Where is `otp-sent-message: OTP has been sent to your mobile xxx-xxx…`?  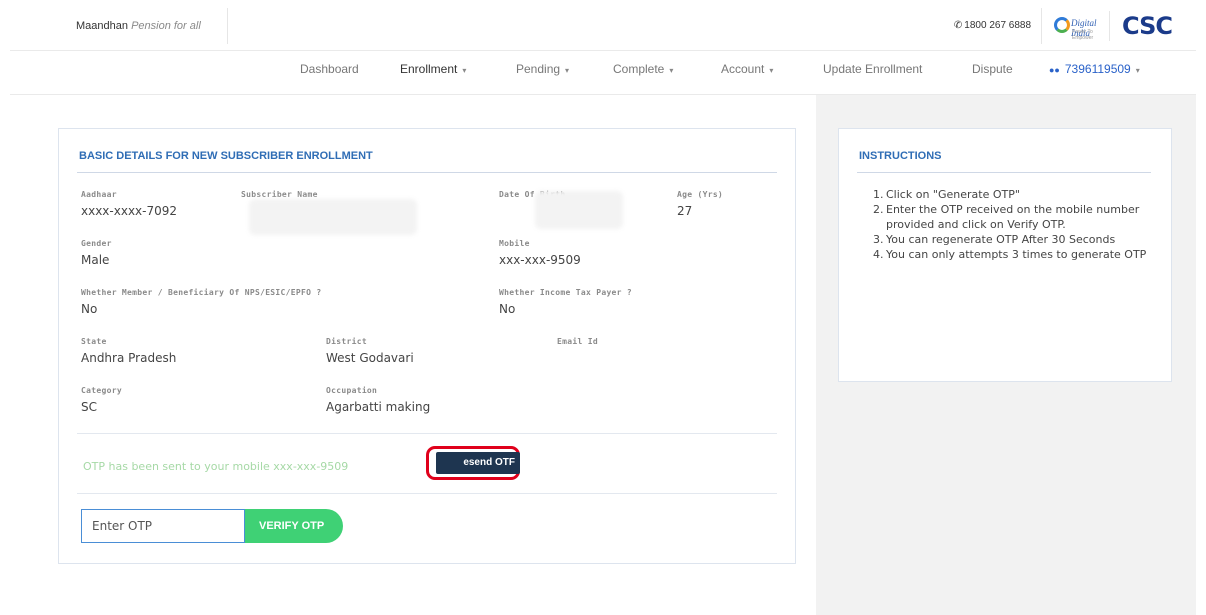
otp-sent-message: OTP has been sent to your mobile xxx-xxx… is located at coordinates (216, 466).